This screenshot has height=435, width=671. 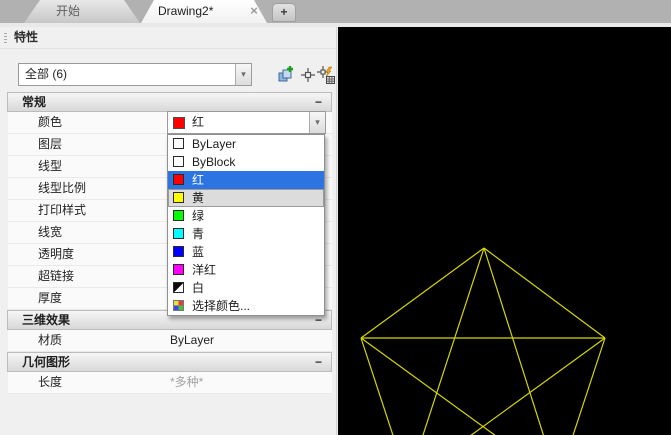 I want to click on color-dropdown-item-label: 白, so click(x=198, y=288).